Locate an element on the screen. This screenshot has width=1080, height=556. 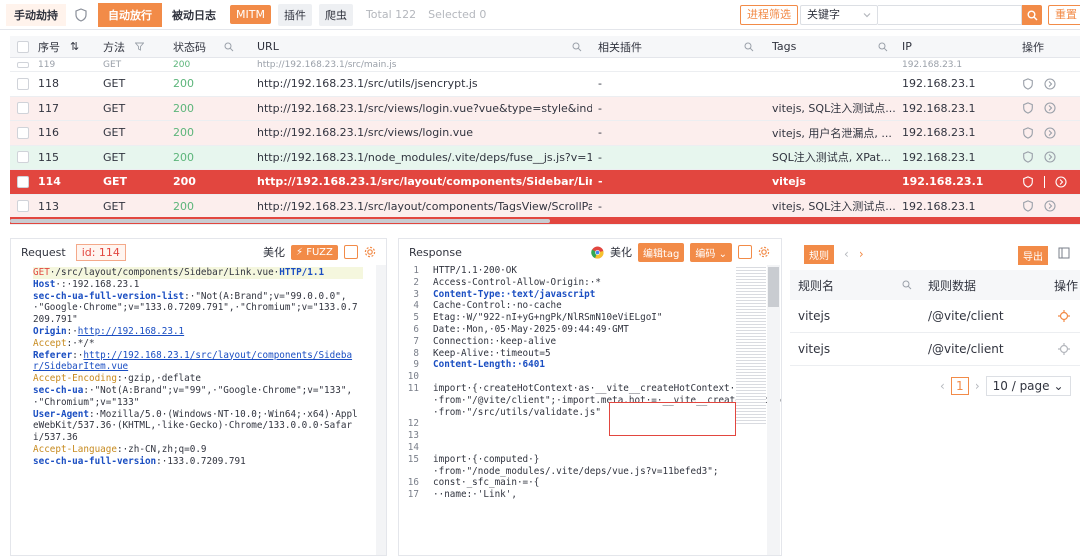
tab-auto-release: 自动放行 is located at coordinates (130, 14).